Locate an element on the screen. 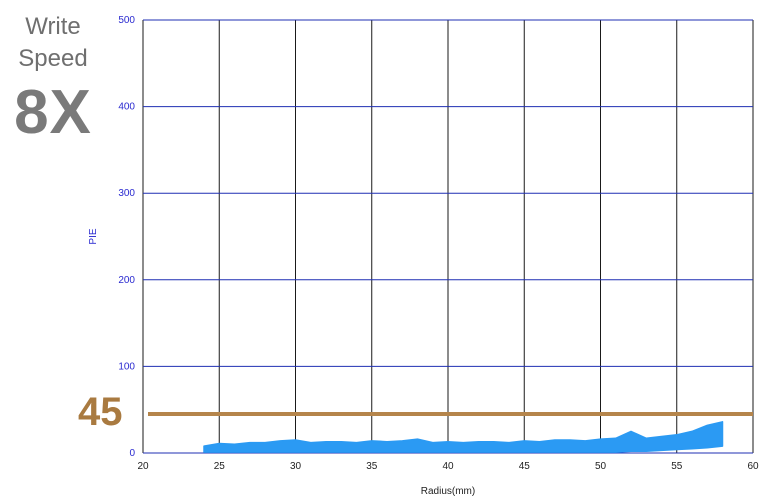 Image resolution: width=776 pixels, height=503 pixels. y-tick-label-500: 500 is located at coordinates (126, 20).